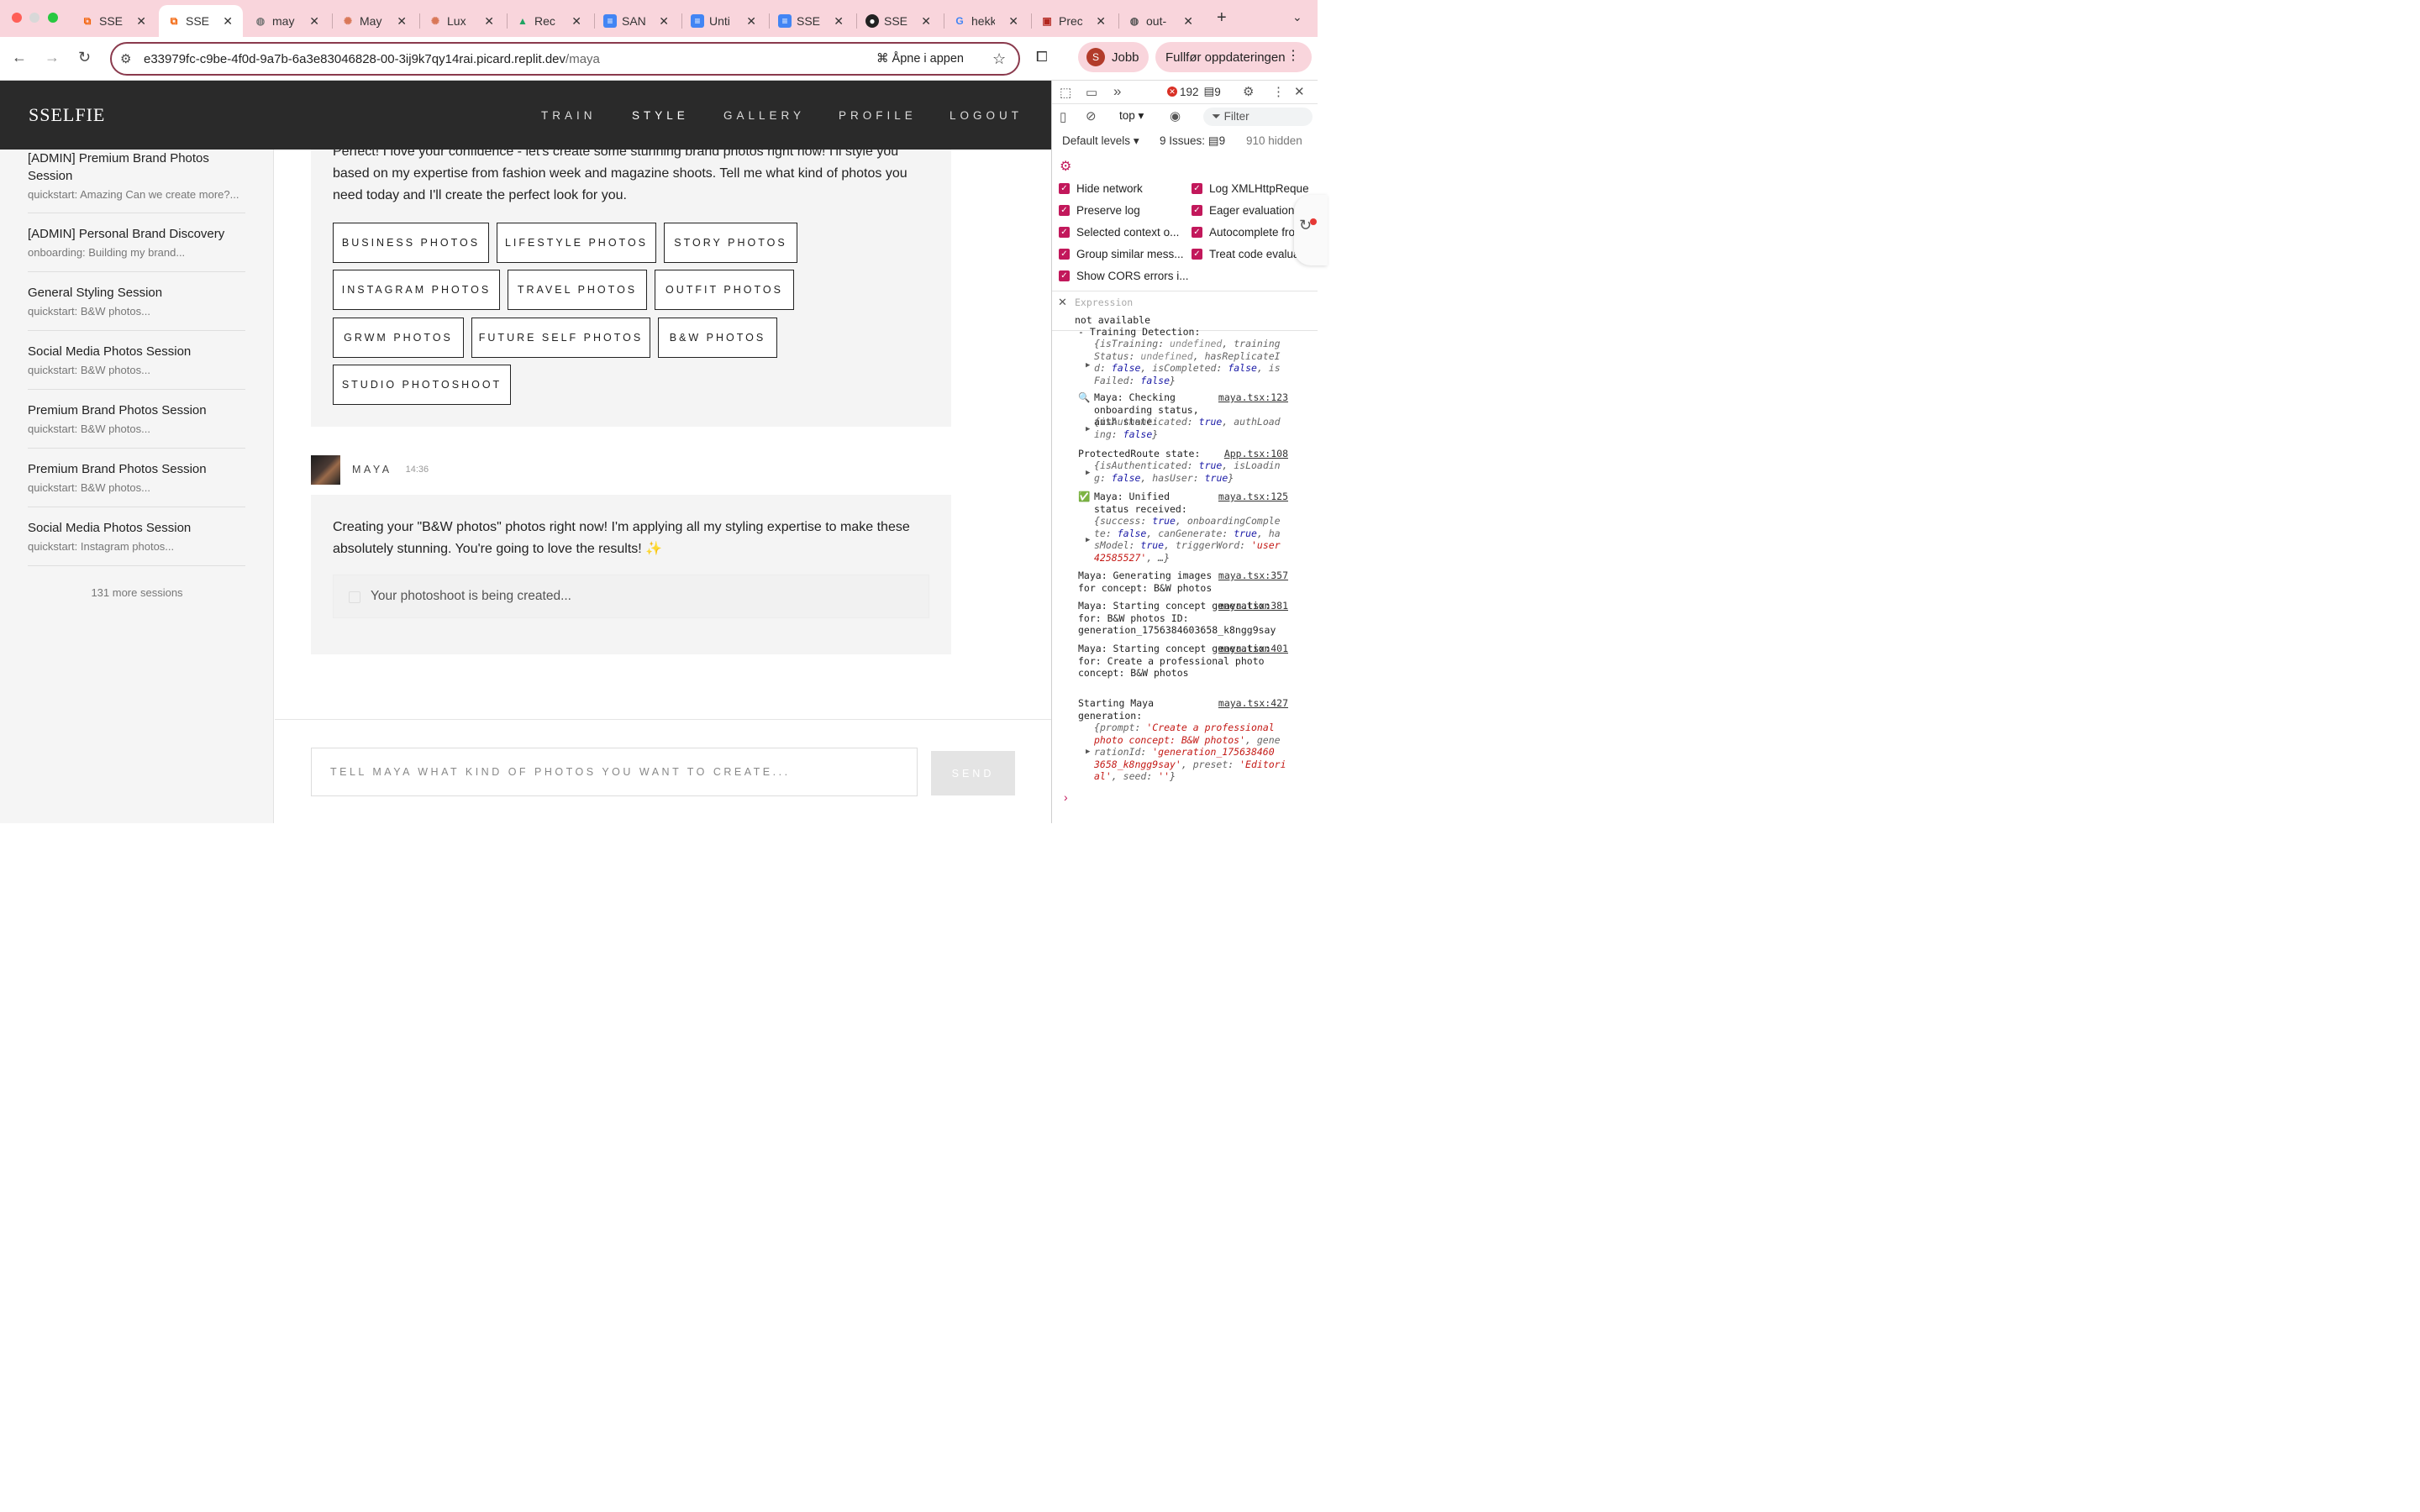  Describe the element at coordinates (1278, 91) in the screenshot. I see `more-vertical-icon: ⋮` at that location.